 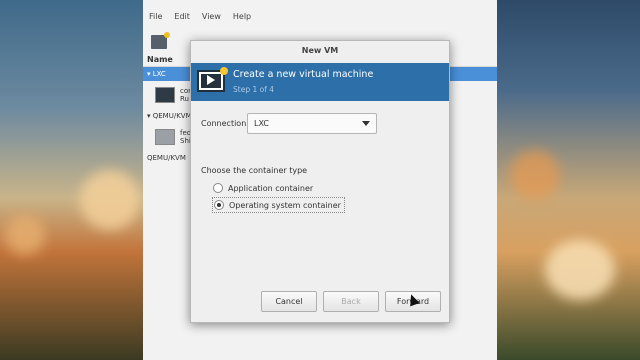 What do you see at coordinates (155, 16) in the screenshot?
I see `menu-file: File` at bounding box center [155, 16].